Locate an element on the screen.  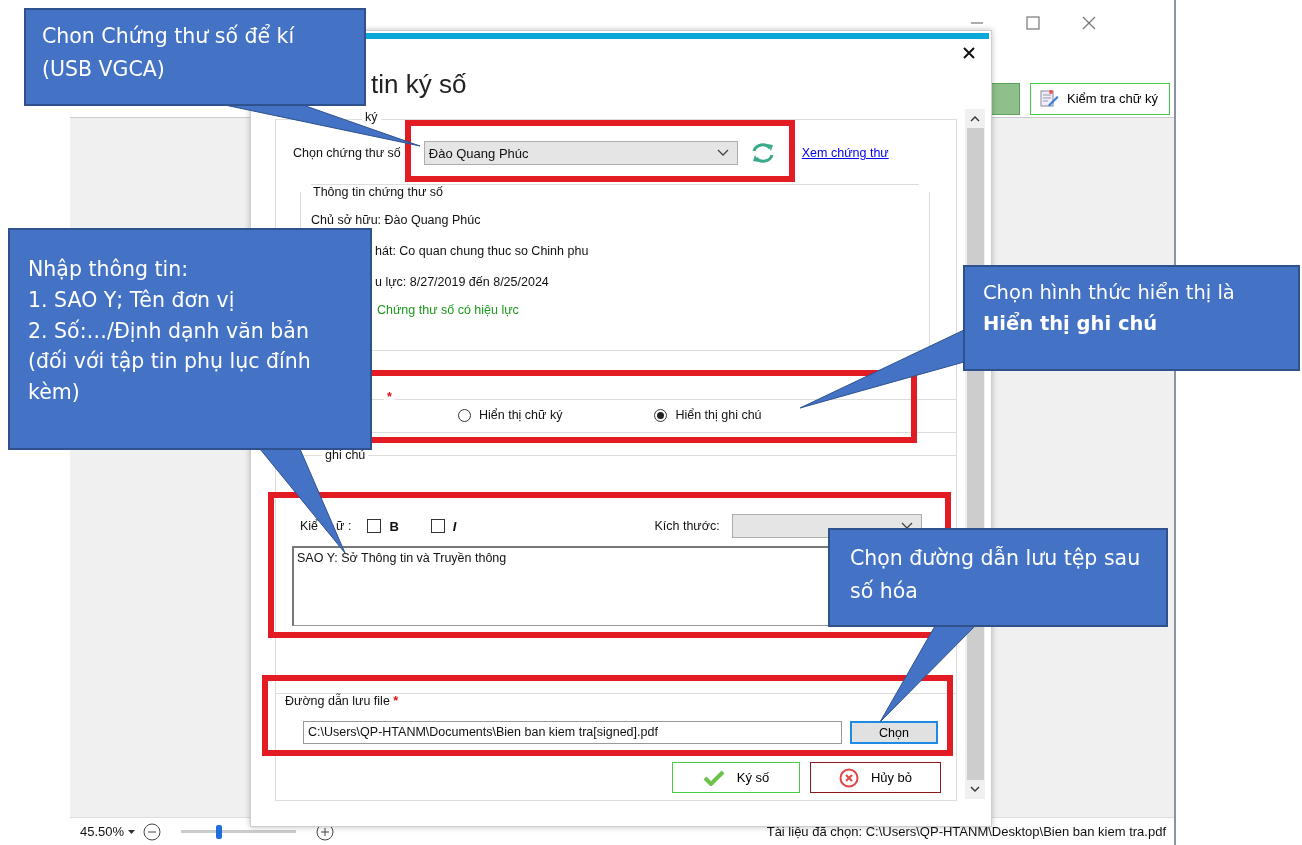
certificate-info-text: Chủ sở hữu: Đào Quang Phúc is located at coordinates (396, 220).